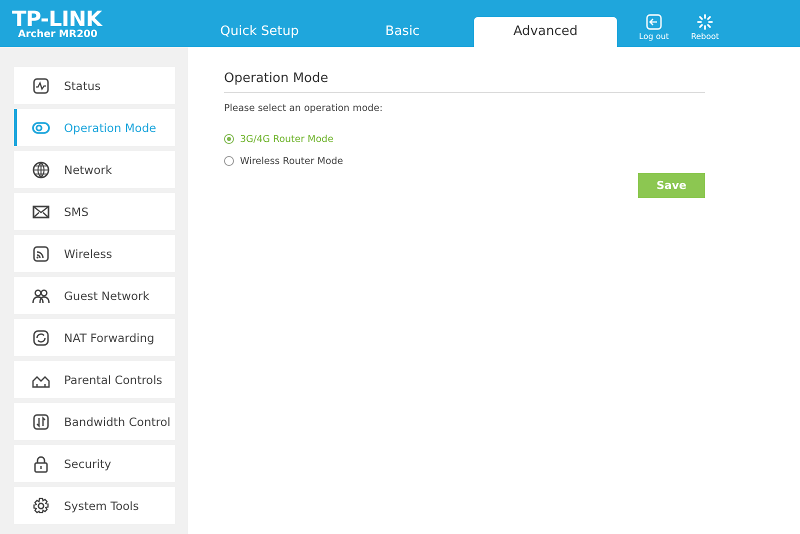 The width and height of the screenshot is (800, 534). I want to click on logout-icon, so click(654, 22).